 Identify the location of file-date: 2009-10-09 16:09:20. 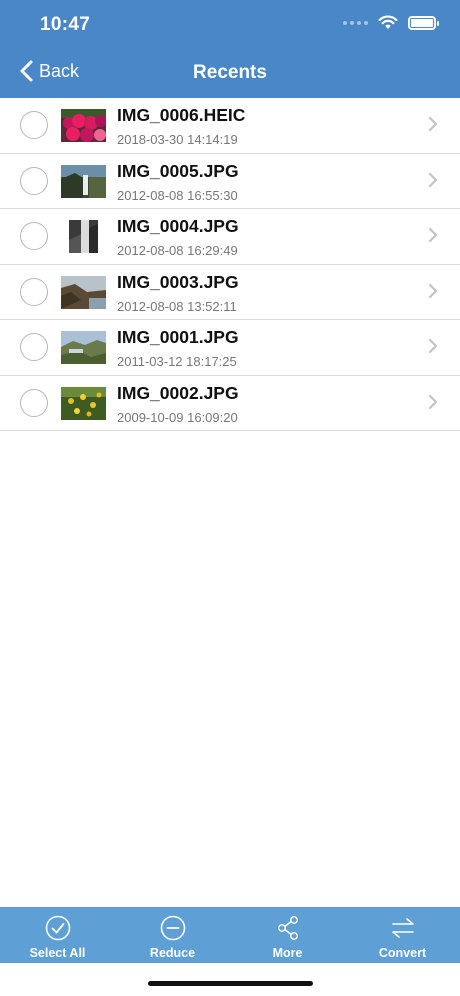
(177, 417).